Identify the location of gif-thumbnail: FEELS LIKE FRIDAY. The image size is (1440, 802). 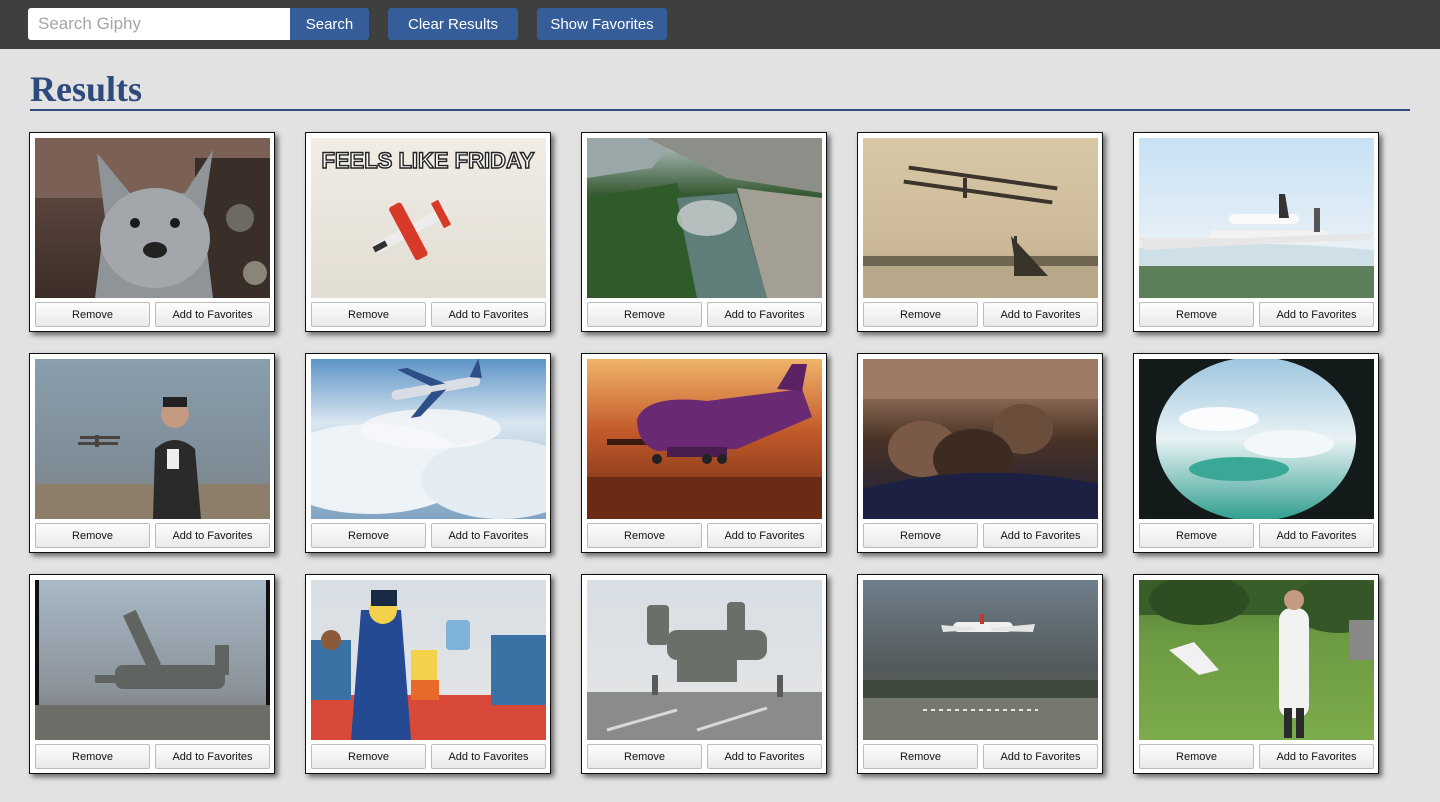
(428, 218).